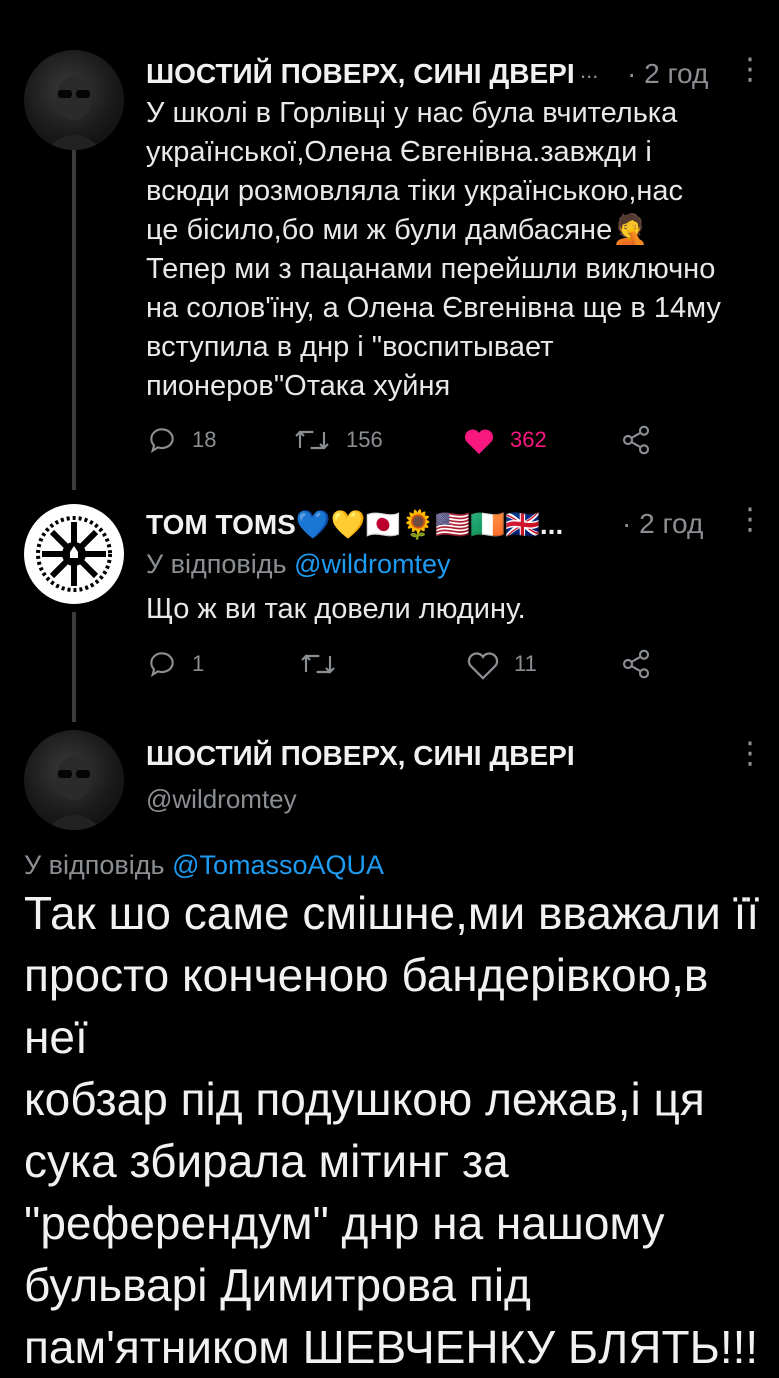 The image size is (779, 1378). Describe the element at coordinates (412, 113) in the screenshot. I see `tweet-line: У школі в Горлівці у нас була вчителька` at that location.